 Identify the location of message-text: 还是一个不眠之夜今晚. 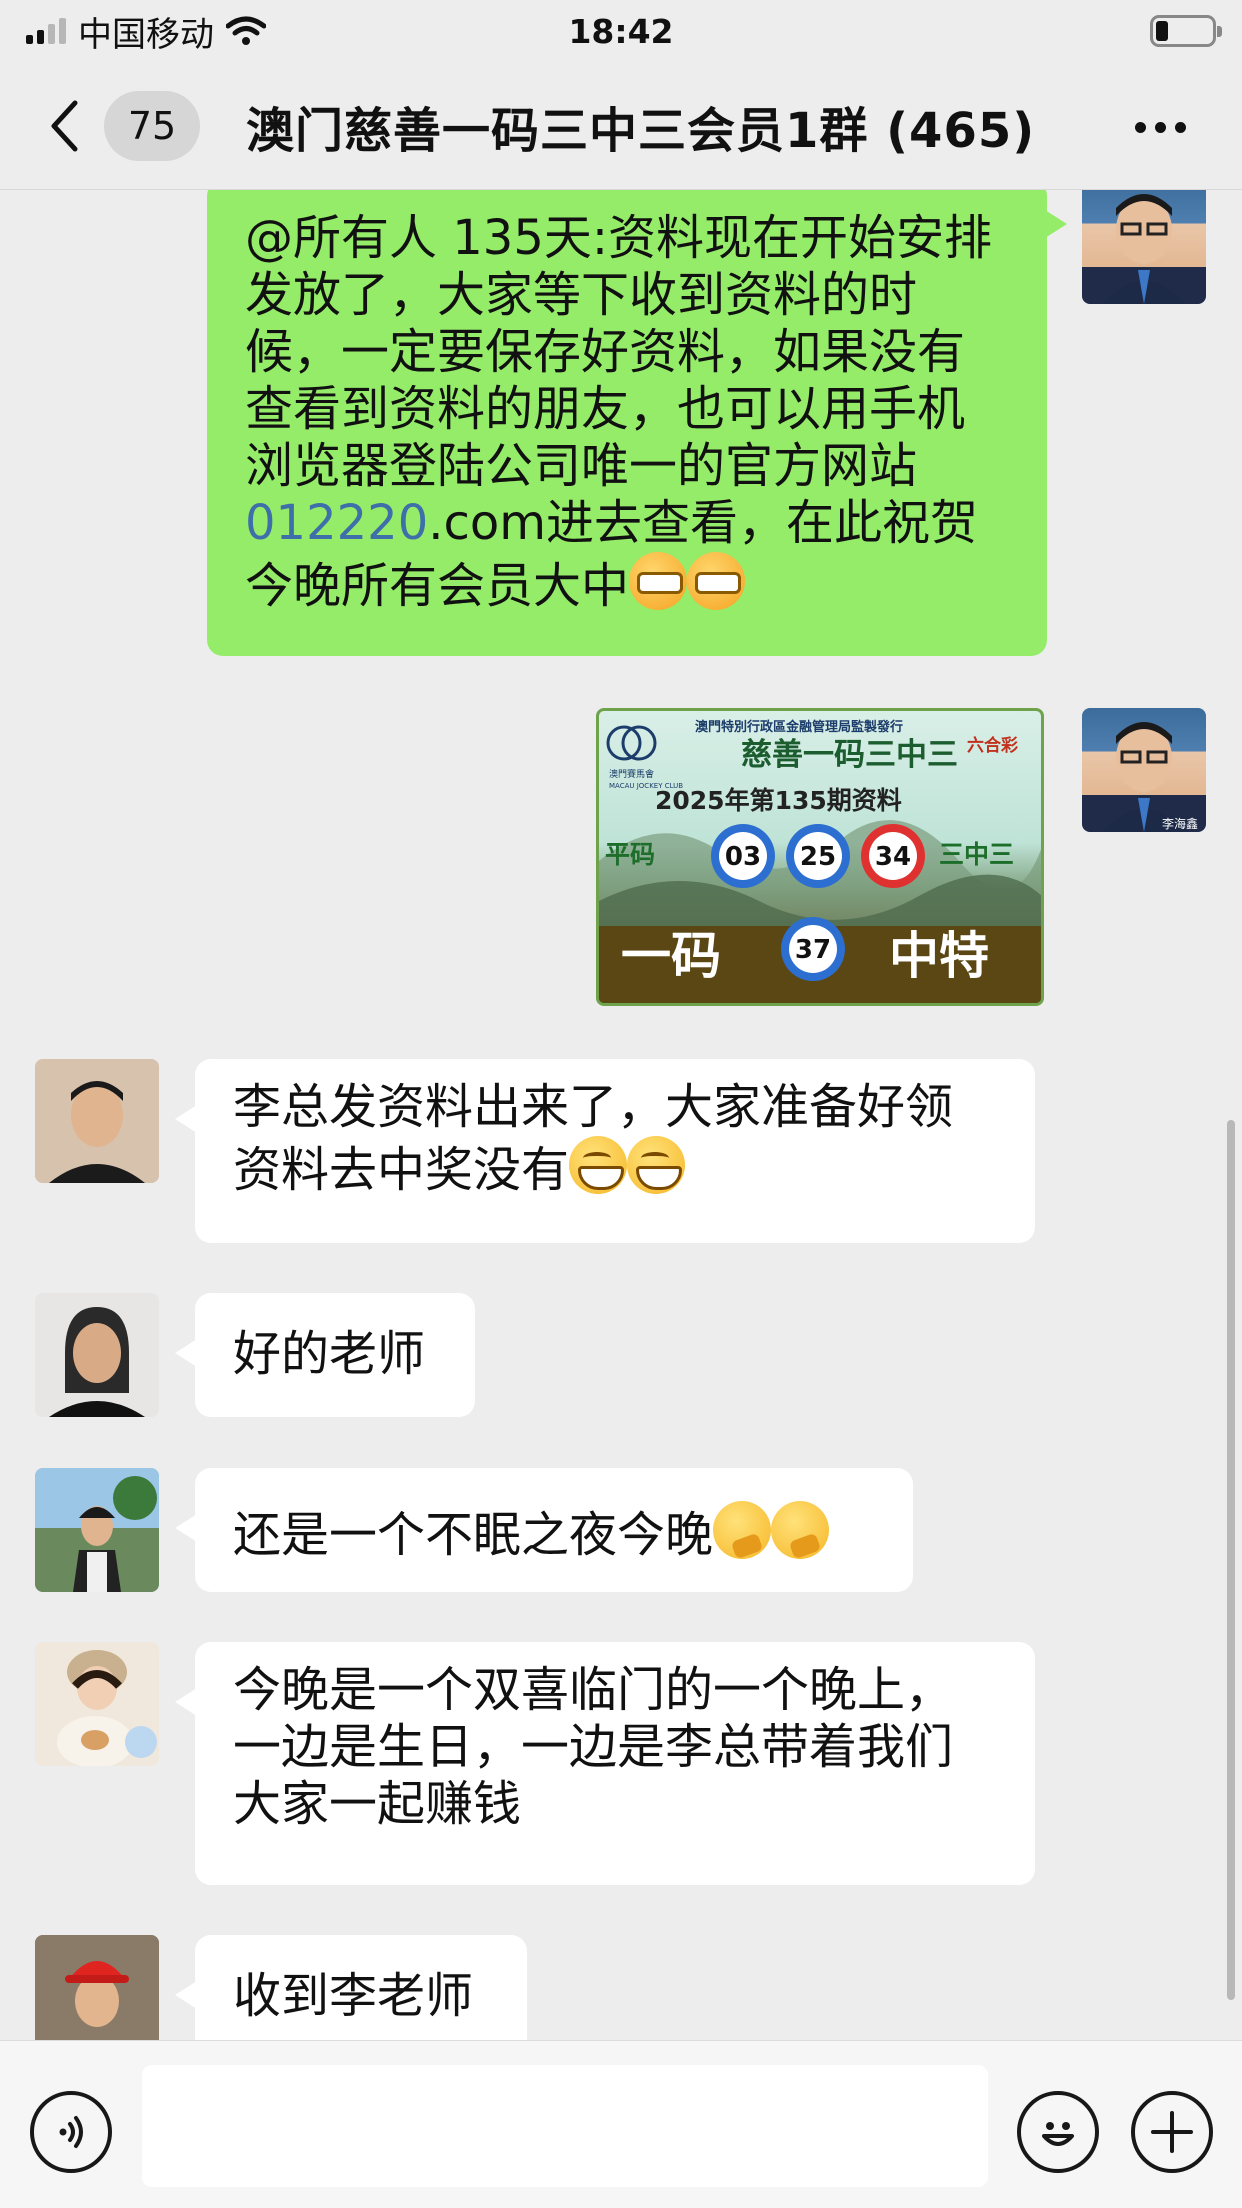
(473, 1535).